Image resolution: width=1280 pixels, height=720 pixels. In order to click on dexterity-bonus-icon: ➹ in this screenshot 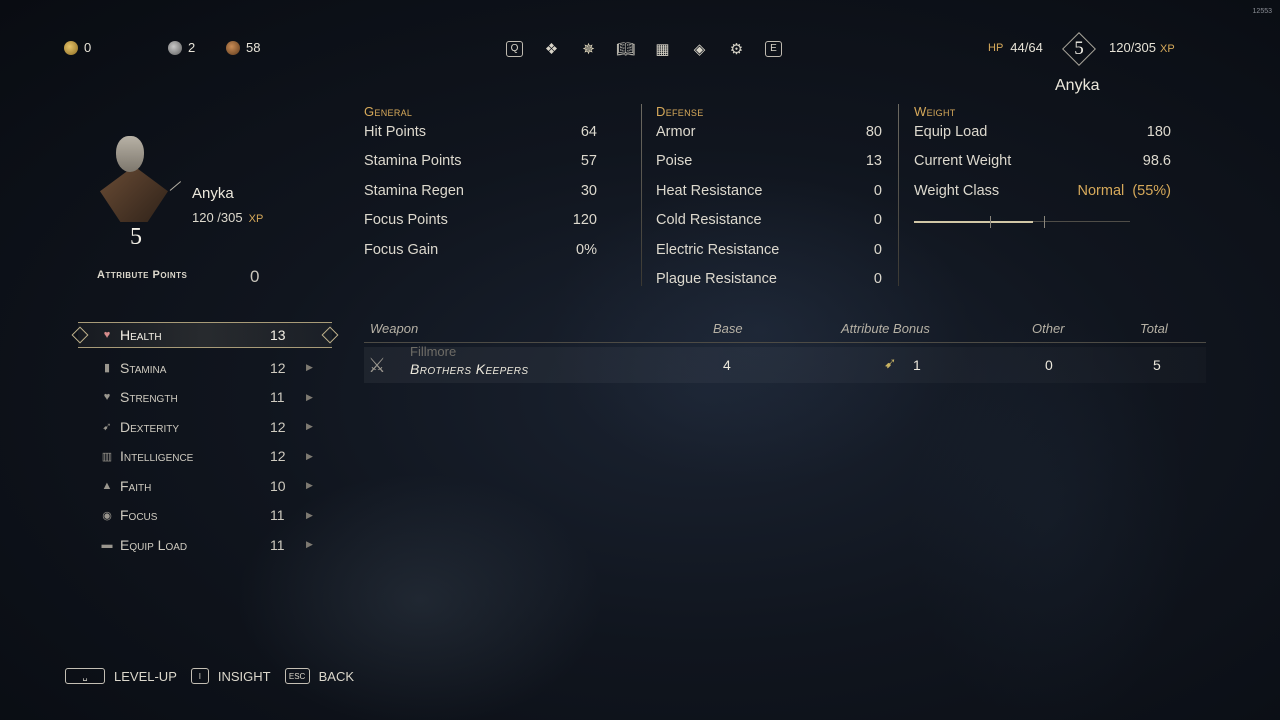, I will do `click(890, 363)`.